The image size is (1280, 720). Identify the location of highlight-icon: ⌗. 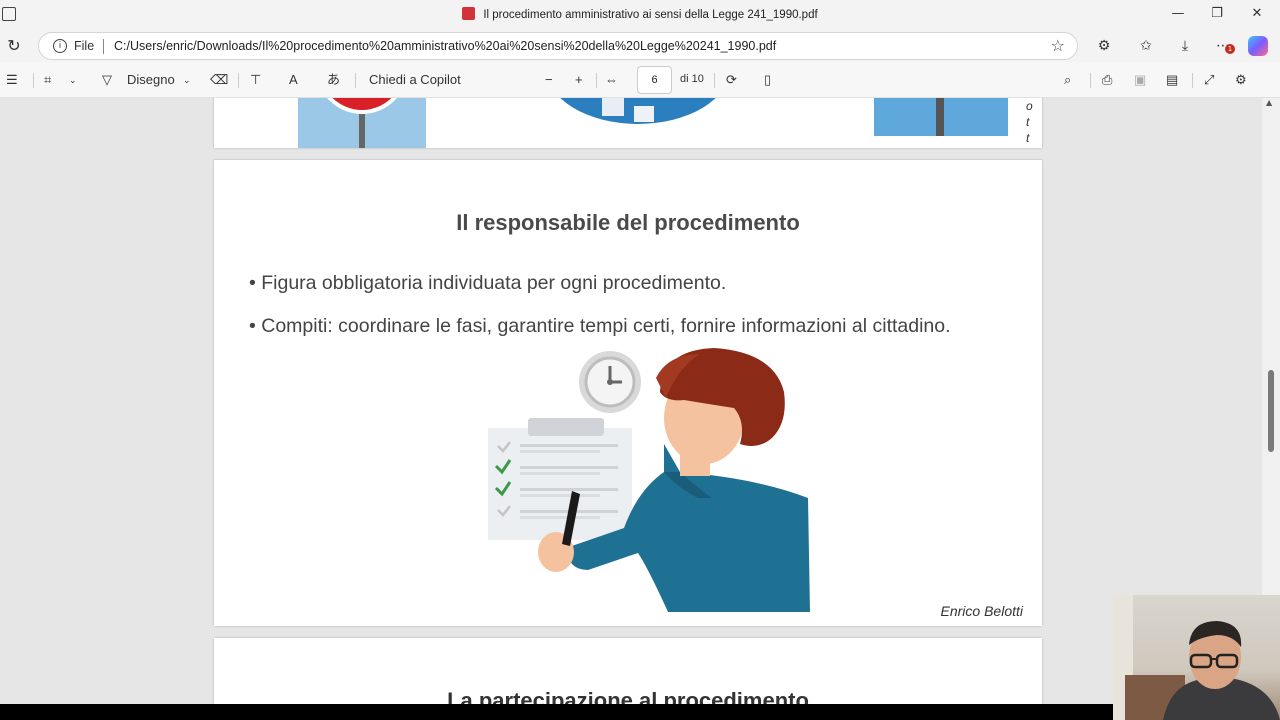
(47, 80).